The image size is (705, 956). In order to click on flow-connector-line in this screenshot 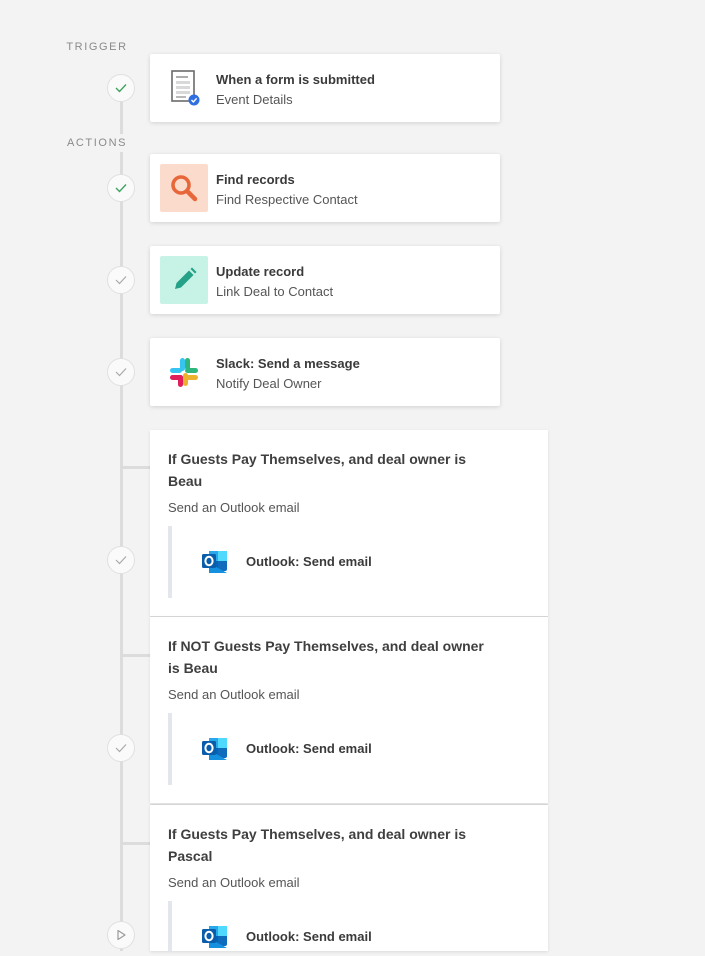, I will do `click(121, 117)`.